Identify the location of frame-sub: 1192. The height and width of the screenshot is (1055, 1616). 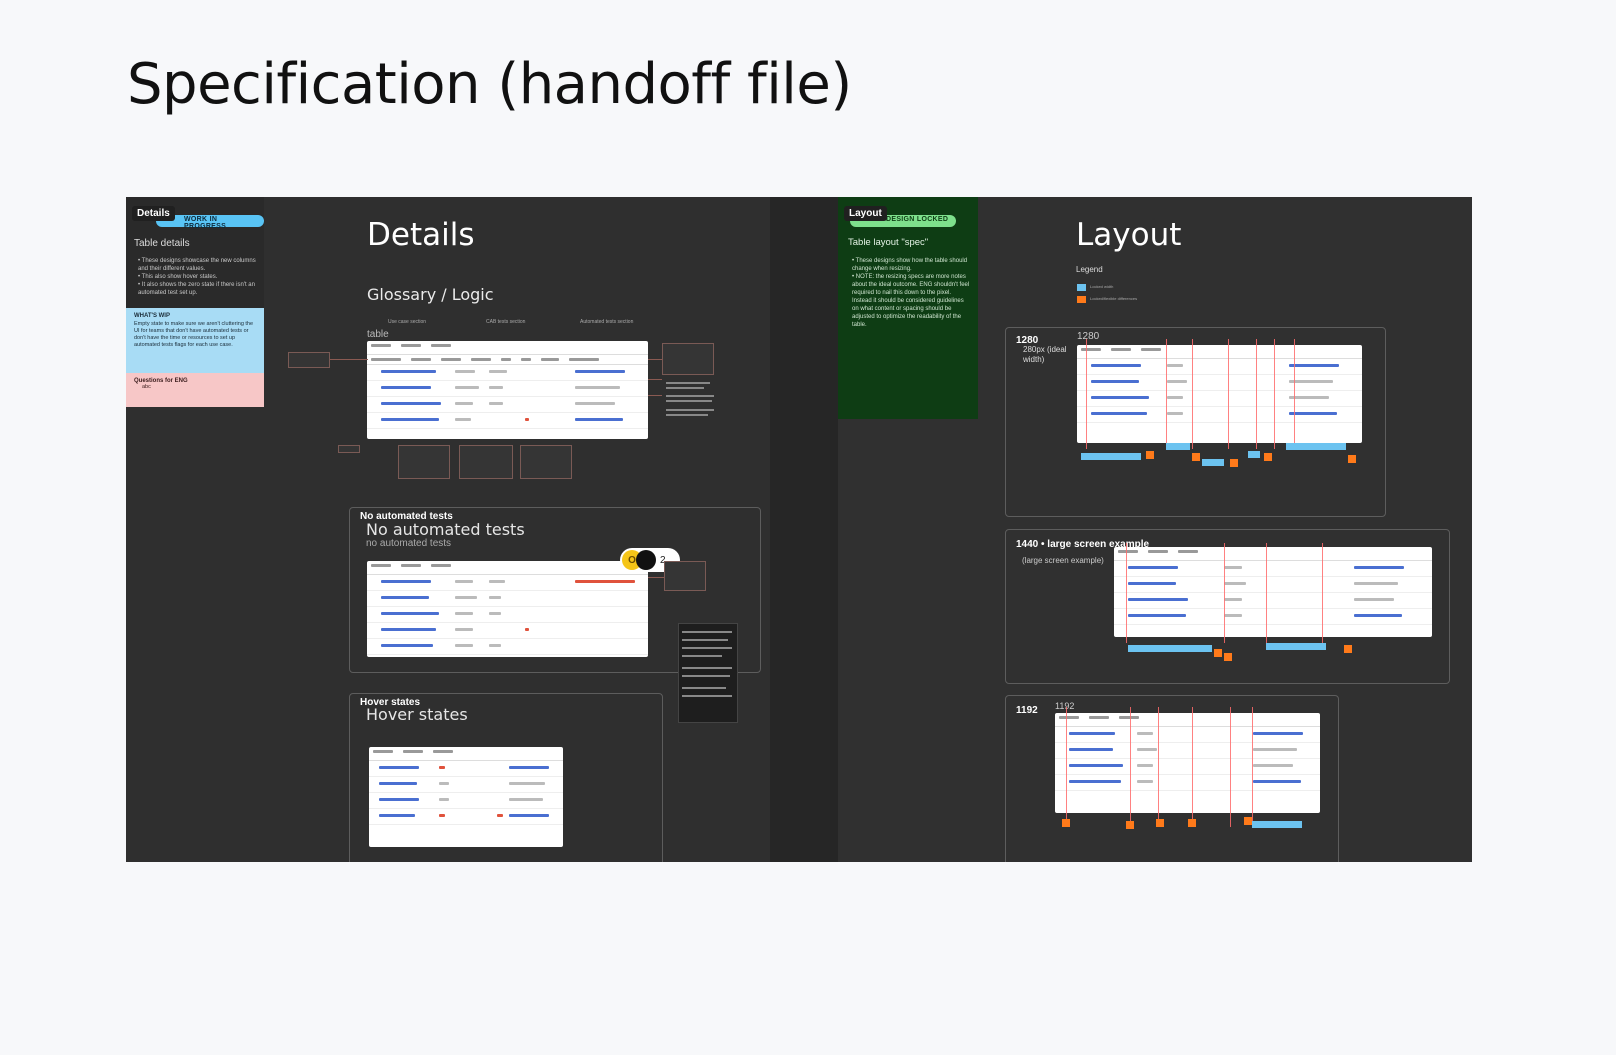
(1065, 706).